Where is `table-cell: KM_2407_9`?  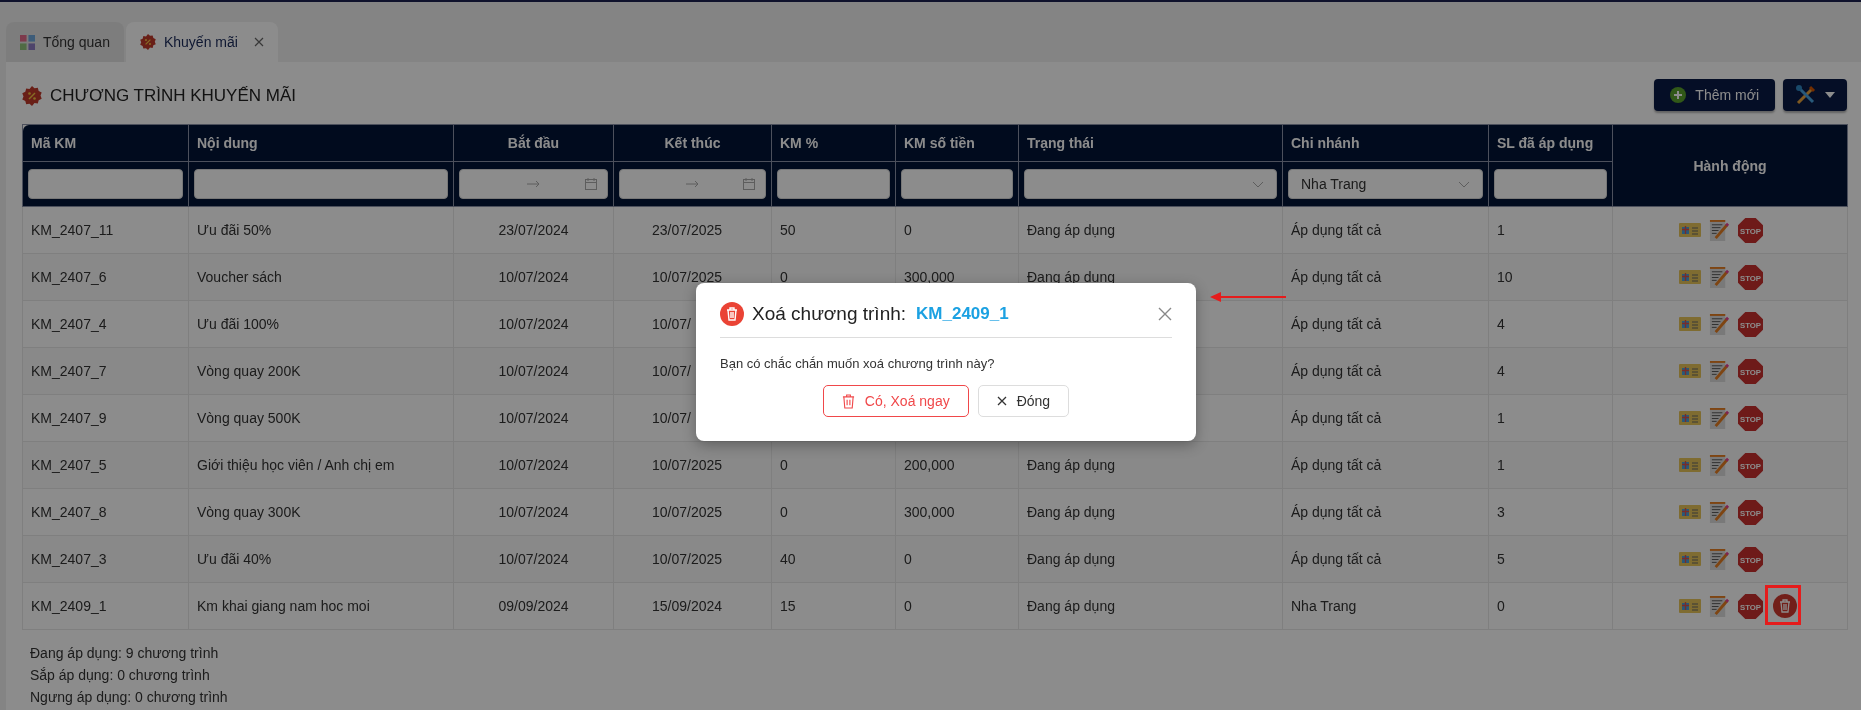 table-cell: KM_2407_9 is located at coordinates (69, 418).